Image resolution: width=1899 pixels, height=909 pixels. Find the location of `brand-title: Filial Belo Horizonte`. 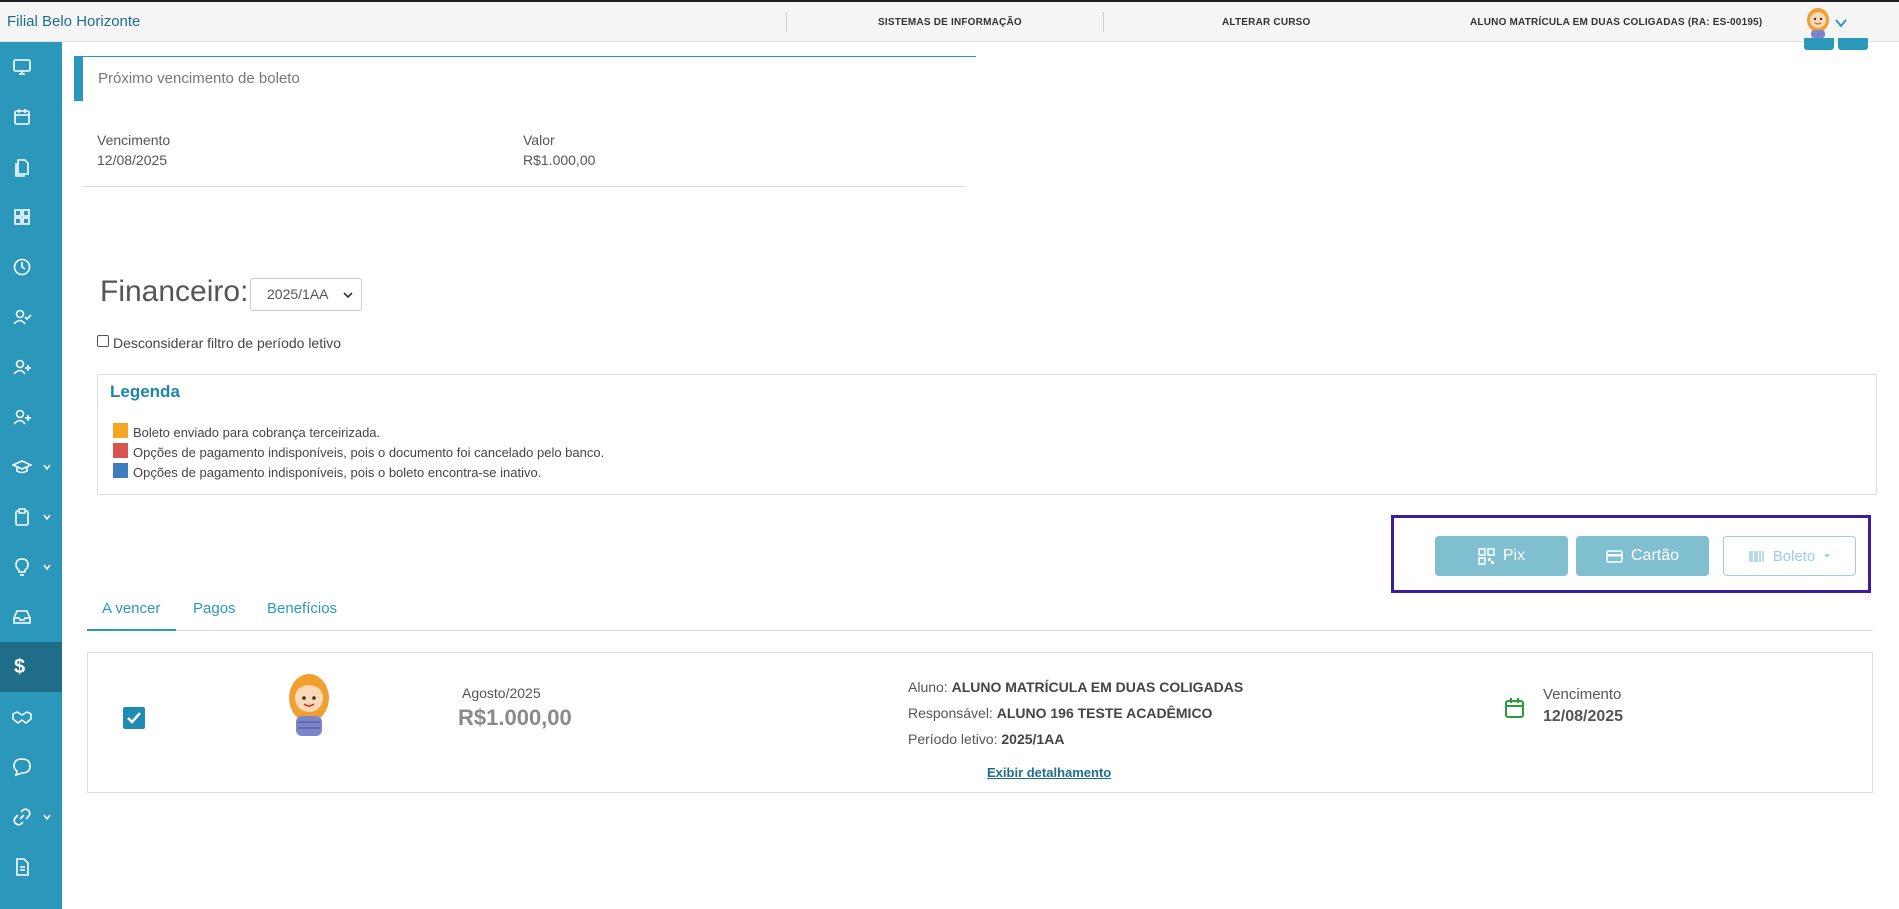

brand-title: Filial Belo Horizonte is located at coordinates (73, 21).